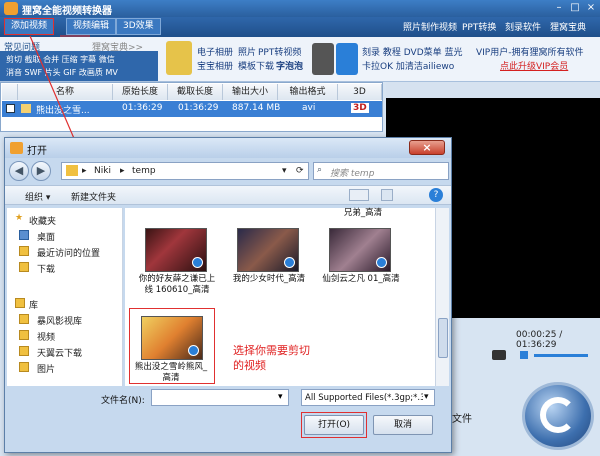 This screenshot has height=456, width=600. Describe the element at coordinates (271, 358) in the screenshot. I see `annotation-text: 选择你需要剪切的视频` at that location.